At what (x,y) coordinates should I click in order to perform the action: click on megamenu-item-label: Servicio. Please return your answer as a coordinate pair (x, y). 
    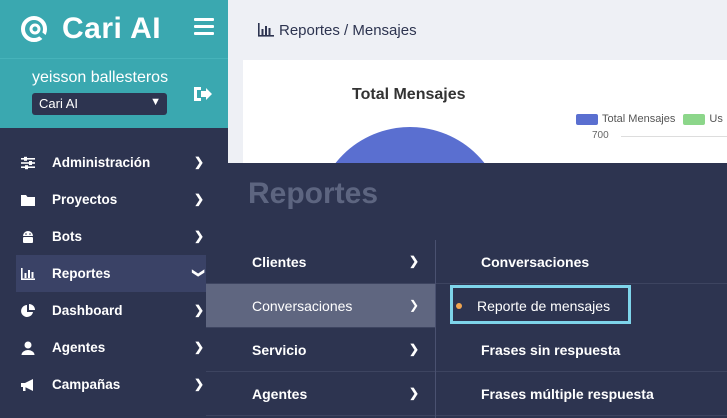
    Looking at the image, I should click on (279, 349).